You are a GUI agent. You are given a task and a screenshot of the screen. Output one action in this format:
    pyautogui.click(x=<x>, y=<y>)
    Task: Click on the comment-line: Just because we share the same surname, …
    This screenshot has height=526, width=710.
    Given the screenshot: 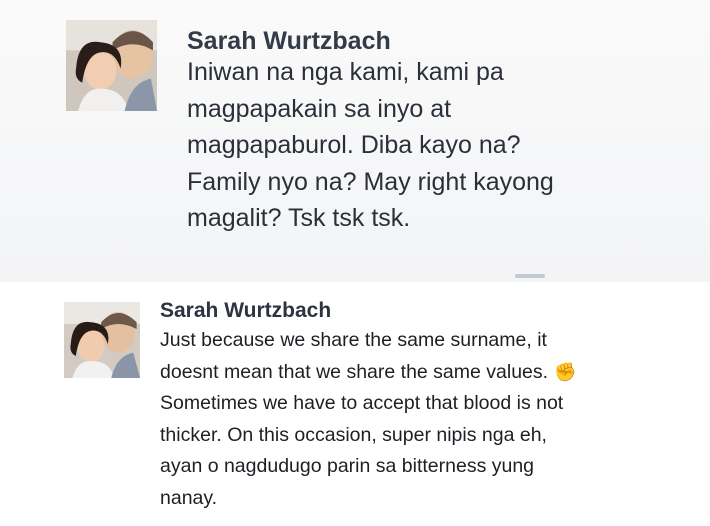 What is the action you would take?
    pyautogui.click(x=353, y=340)
    